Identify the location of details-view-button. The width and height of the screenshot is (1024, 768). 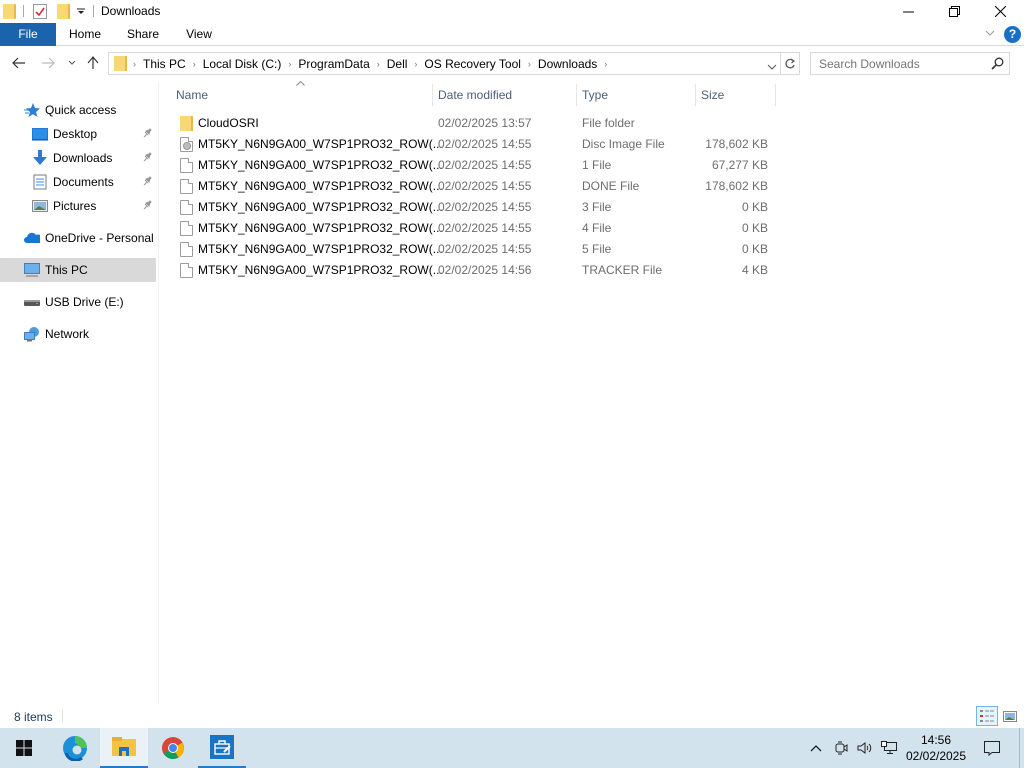
(987, 716).